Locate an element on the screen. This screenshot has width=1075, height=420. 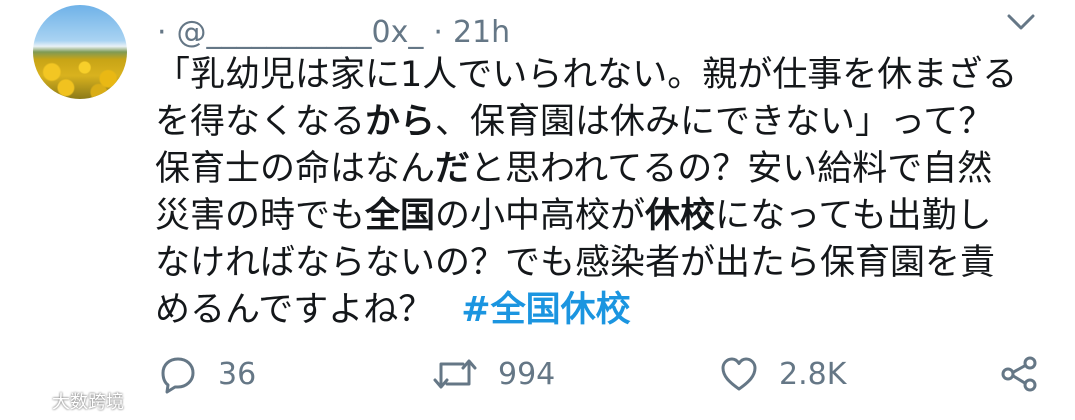
watermark: 大数跨境 is located at coordinates (64, 401).